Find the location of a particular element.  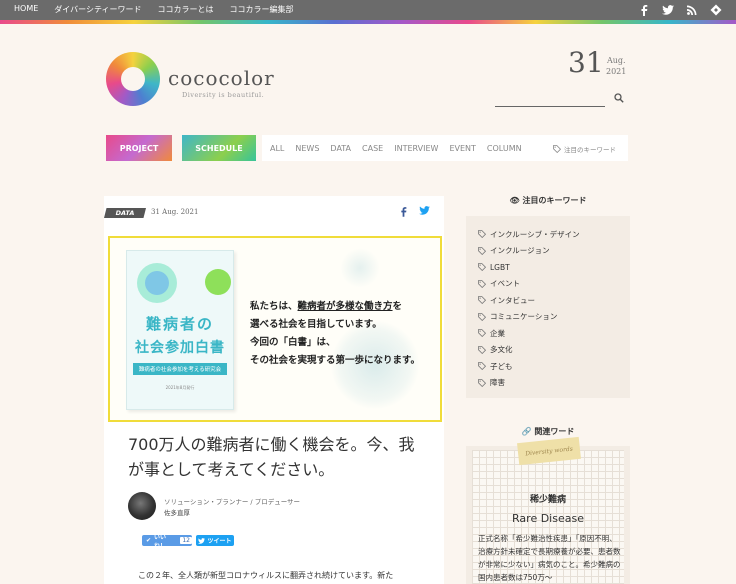

link-icon: 🔗 is located at coordinates (526, 431).